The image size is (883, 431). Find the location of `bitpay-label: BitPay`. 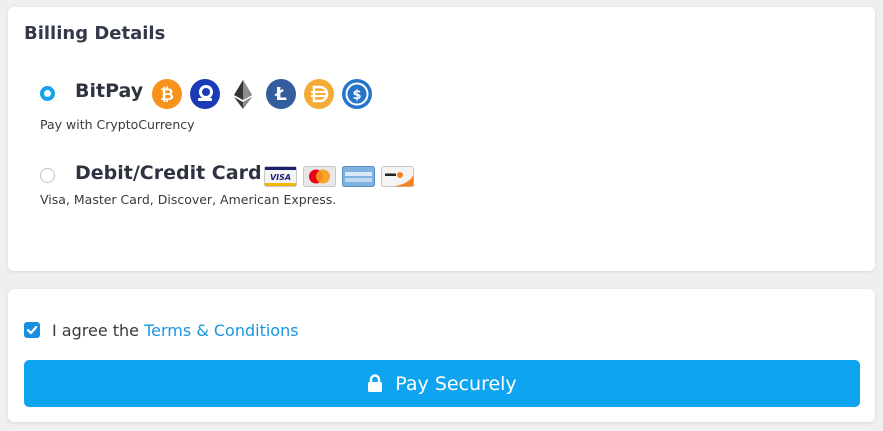

bitpay-label: BitPay is located at coordinates (109, 91).